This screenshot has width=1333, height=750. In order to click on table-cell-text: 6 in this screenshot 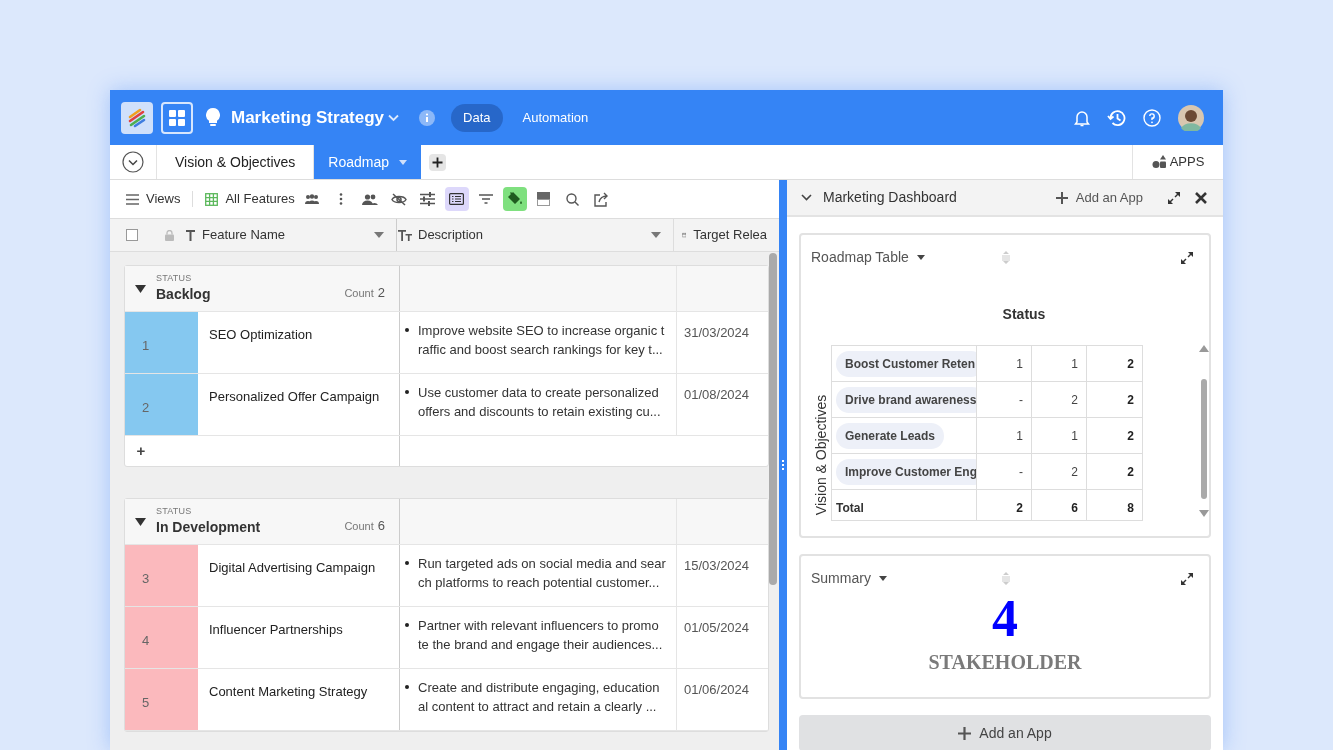, I will do `click(1074, 508)`.